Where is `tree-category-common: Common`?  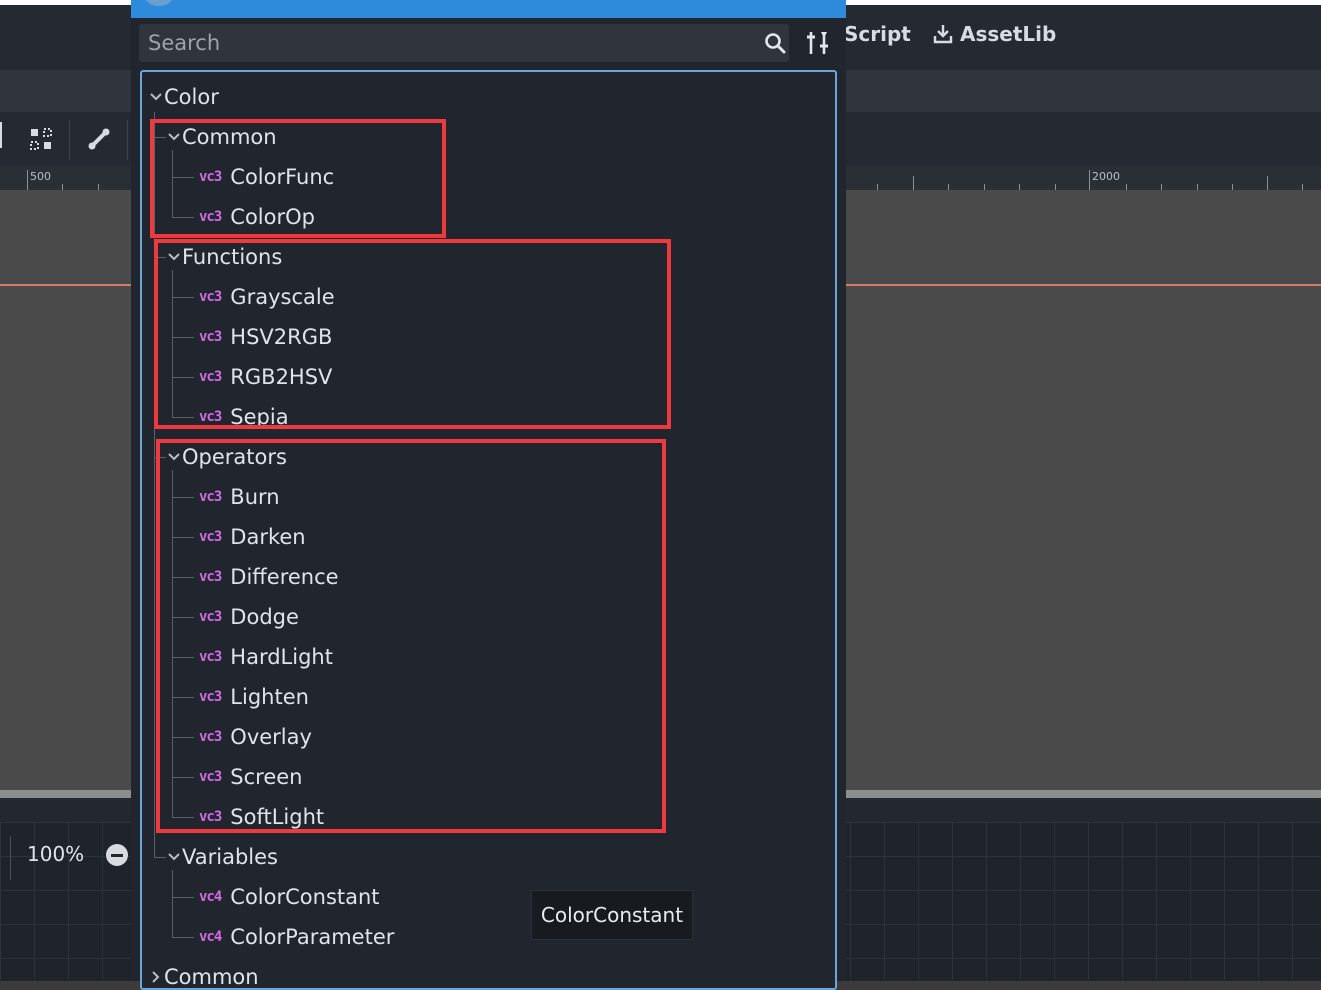
tree-category-common: Common is located at coordinates (203, 973).